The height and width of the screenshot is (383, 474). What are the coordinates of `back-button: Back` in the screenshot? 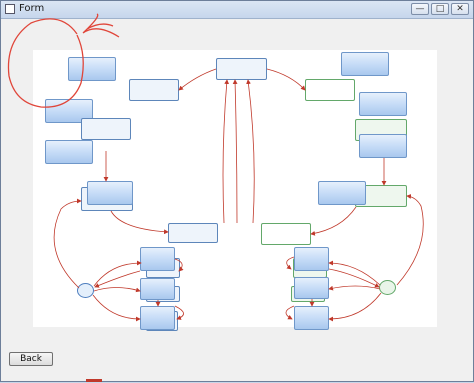 It's located at (31, 359).